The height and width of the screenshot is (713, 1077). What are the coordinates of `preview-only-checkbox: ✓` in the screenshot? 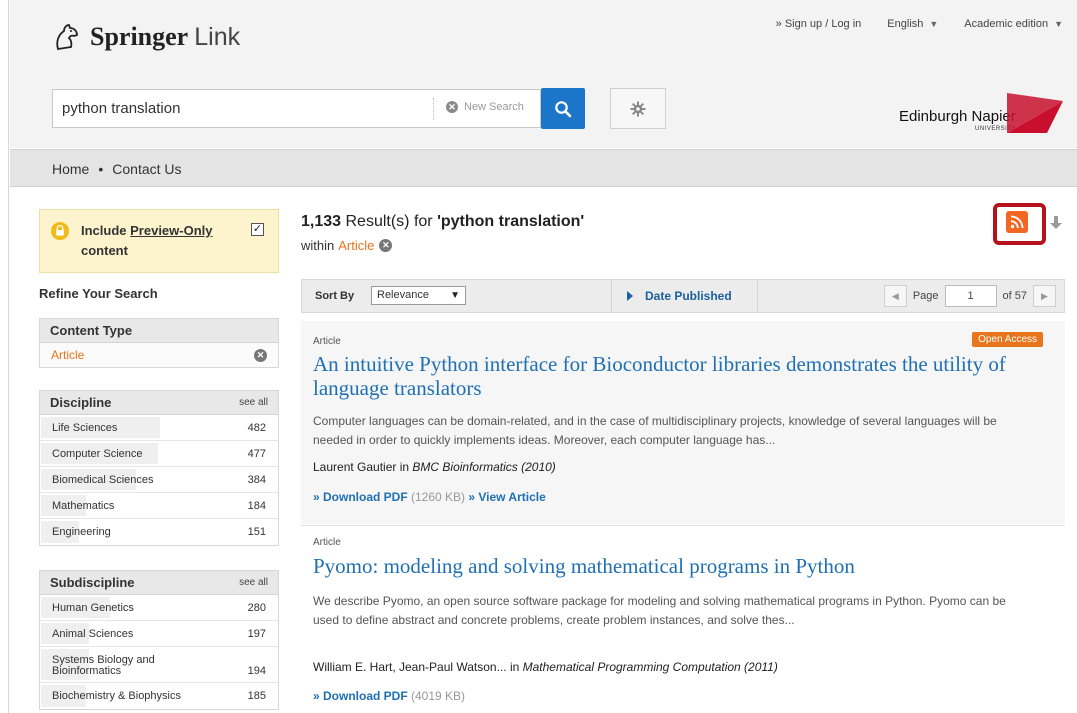 It's located at (257, 229).